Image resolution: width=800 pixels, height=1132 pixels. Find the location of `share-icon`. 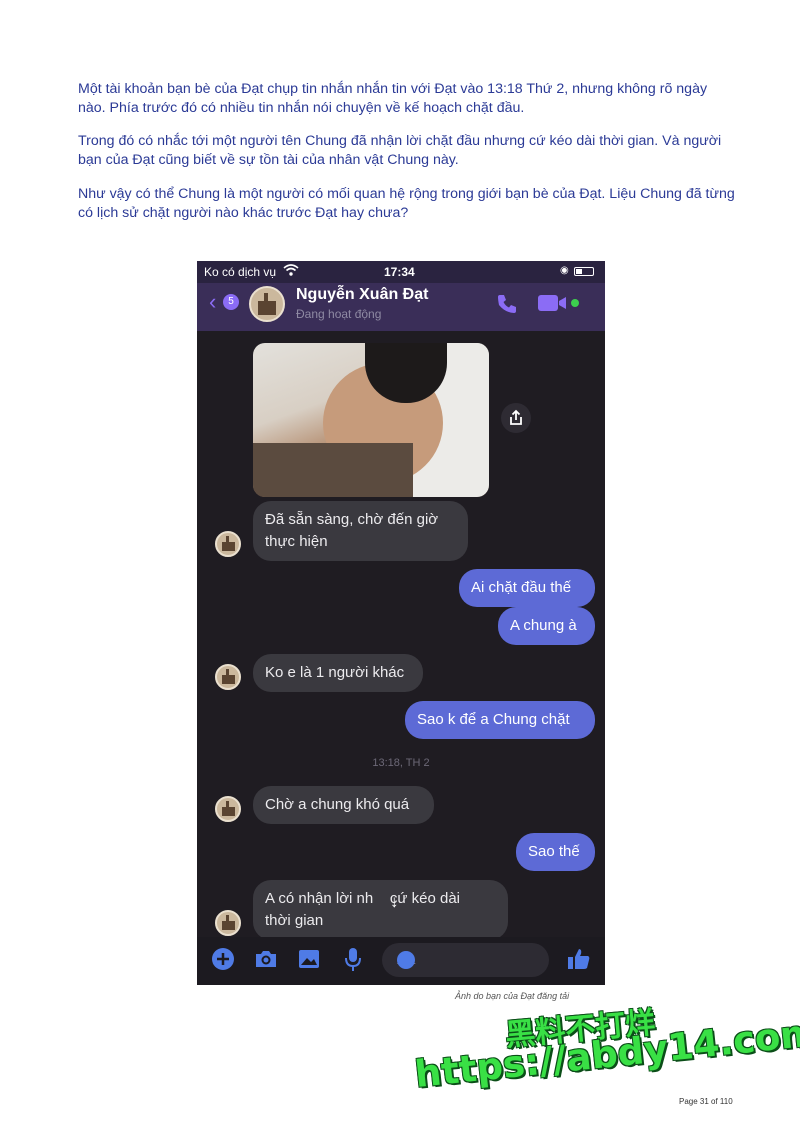

share-icon is located at coordinates (516, 418).